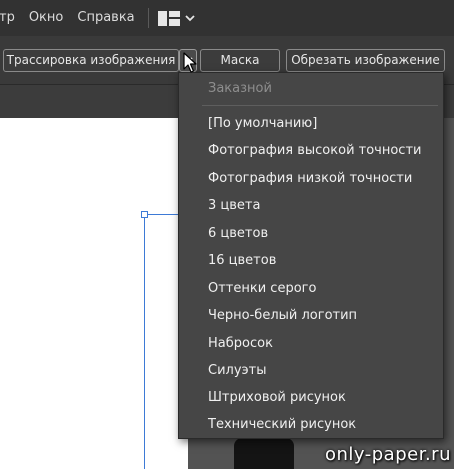 The width and height of the screenshot is (454, 469). Describe the element at coordinates (190, 62) in the screenshot. I see `mouse-cursor-icon` at that location.